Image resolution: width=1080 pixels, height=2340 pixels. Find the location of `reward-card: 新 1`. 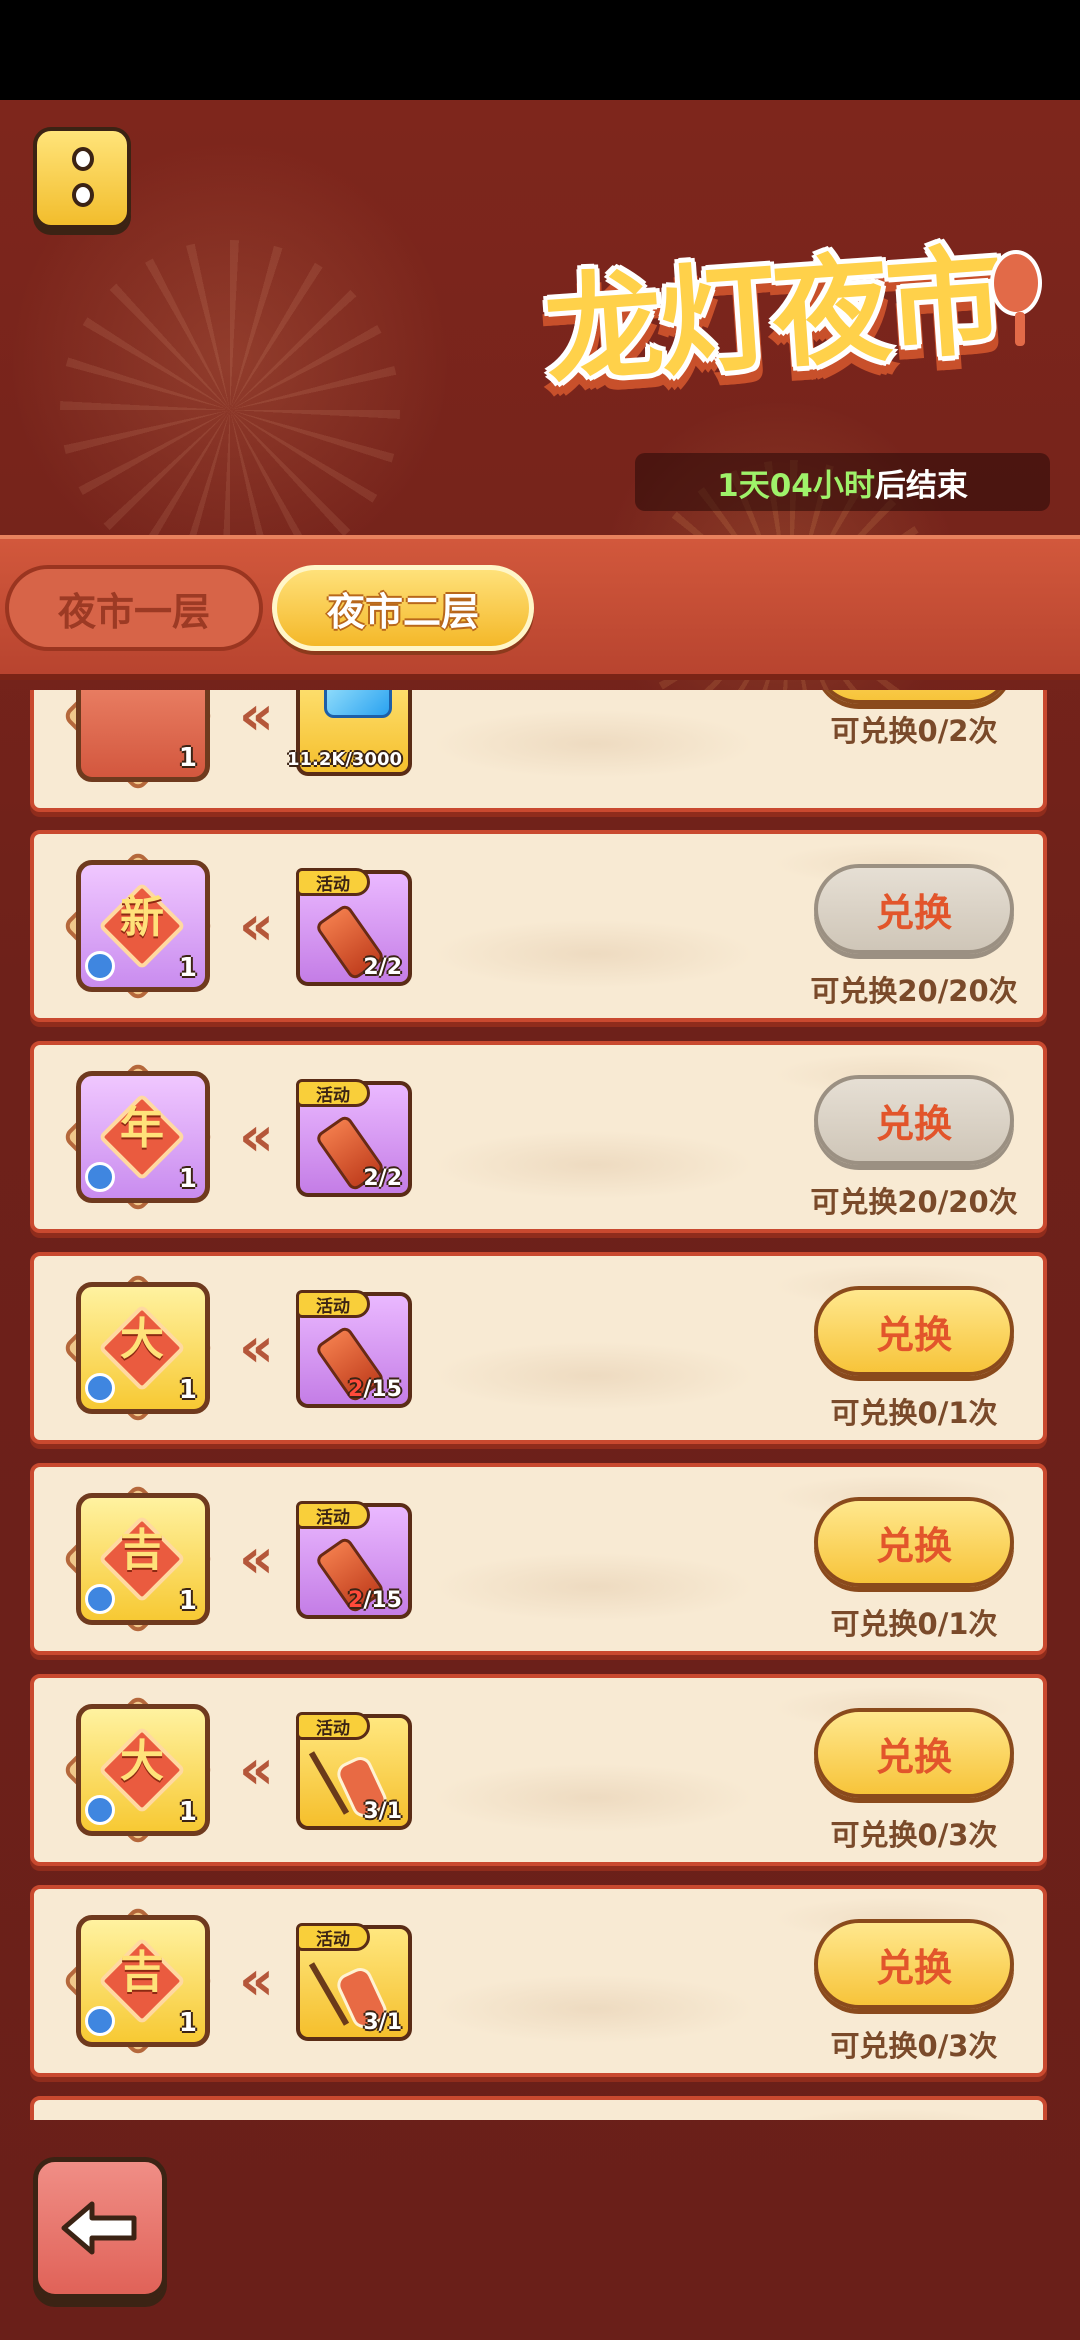

reward-card: 新 1 is located at coordinates (143, 926).